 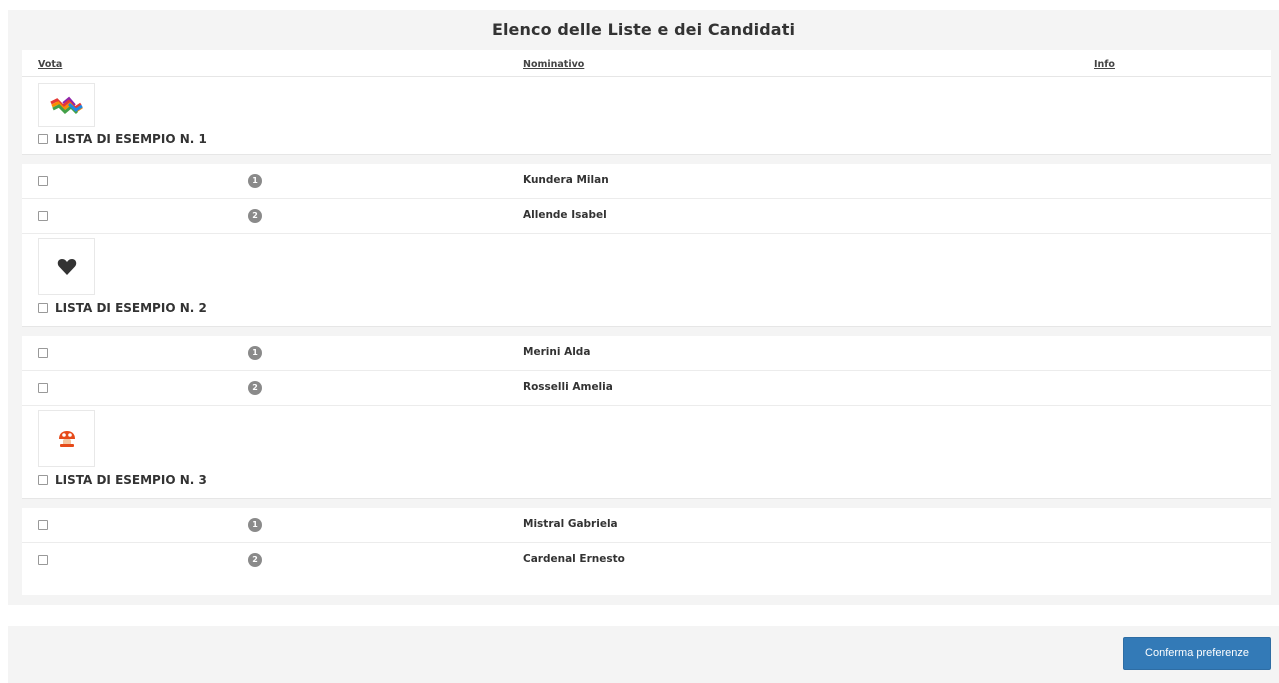 I want to click on list-title-2: LISTA DI ESEMPIO N. 2, so click(x=122, y=308).